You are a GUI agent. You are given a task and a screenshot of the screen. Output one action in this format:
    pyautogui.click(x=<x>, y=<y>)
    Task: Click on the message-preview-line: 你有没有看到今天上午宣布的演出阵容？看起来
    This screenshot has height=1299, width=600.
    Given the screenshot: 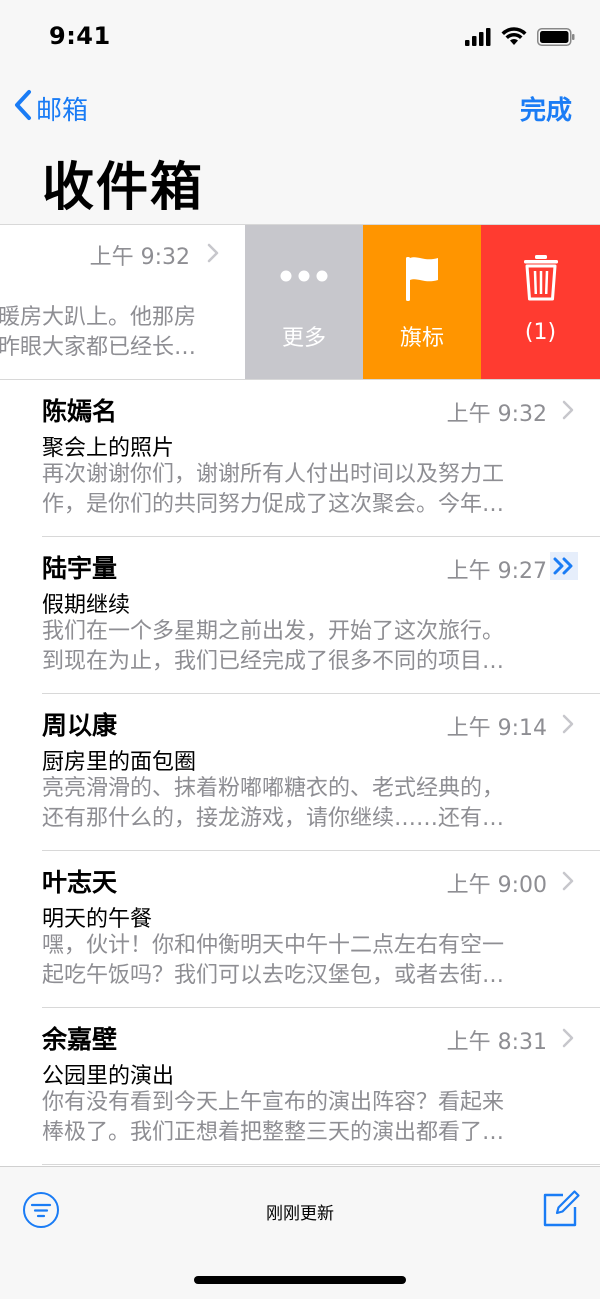 What is the action you would take?
    pyautogui.click(x=273, y=1102)
    